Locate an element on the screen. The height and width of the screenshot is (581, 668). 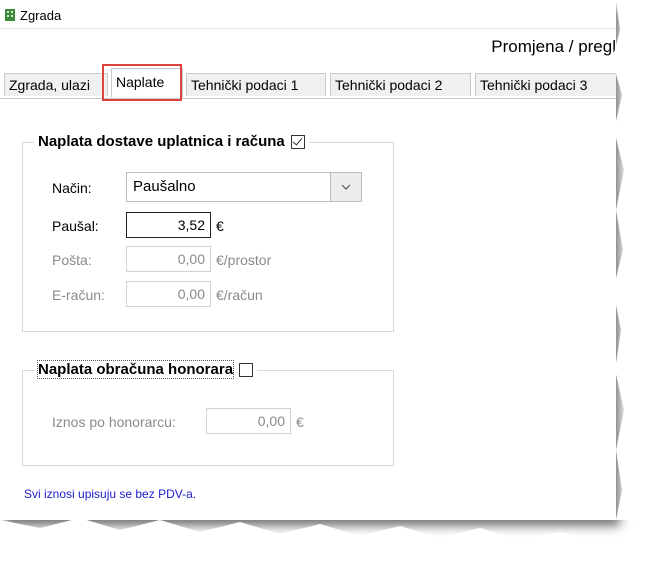
posta-label: Pošta: is located at coordinates (72, 260).